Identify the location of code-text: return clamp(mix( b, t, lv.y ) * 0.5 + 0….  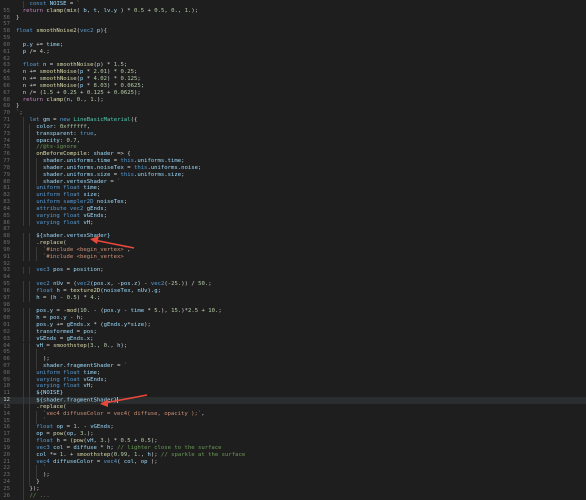
(110, 10).